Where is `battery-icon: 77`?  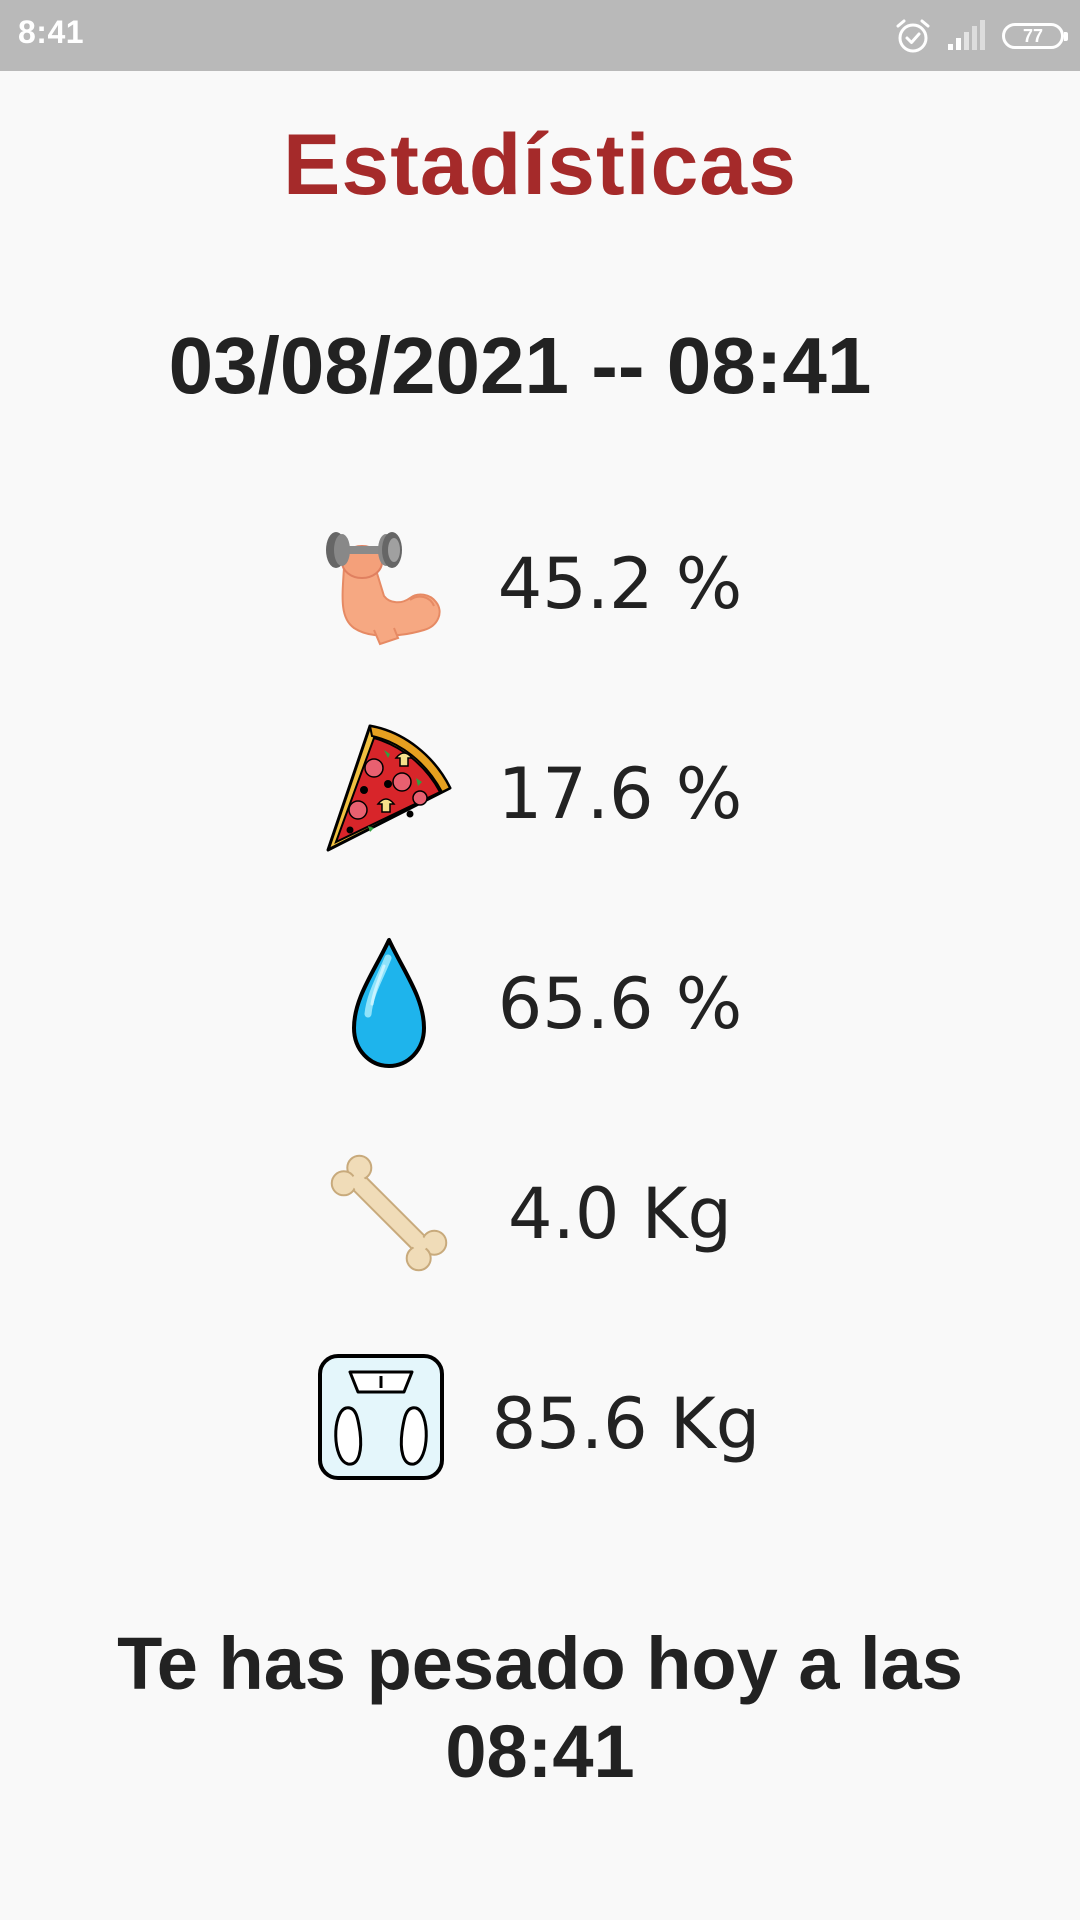
battery-icon: 77 is located at coordinates (1035, 36).